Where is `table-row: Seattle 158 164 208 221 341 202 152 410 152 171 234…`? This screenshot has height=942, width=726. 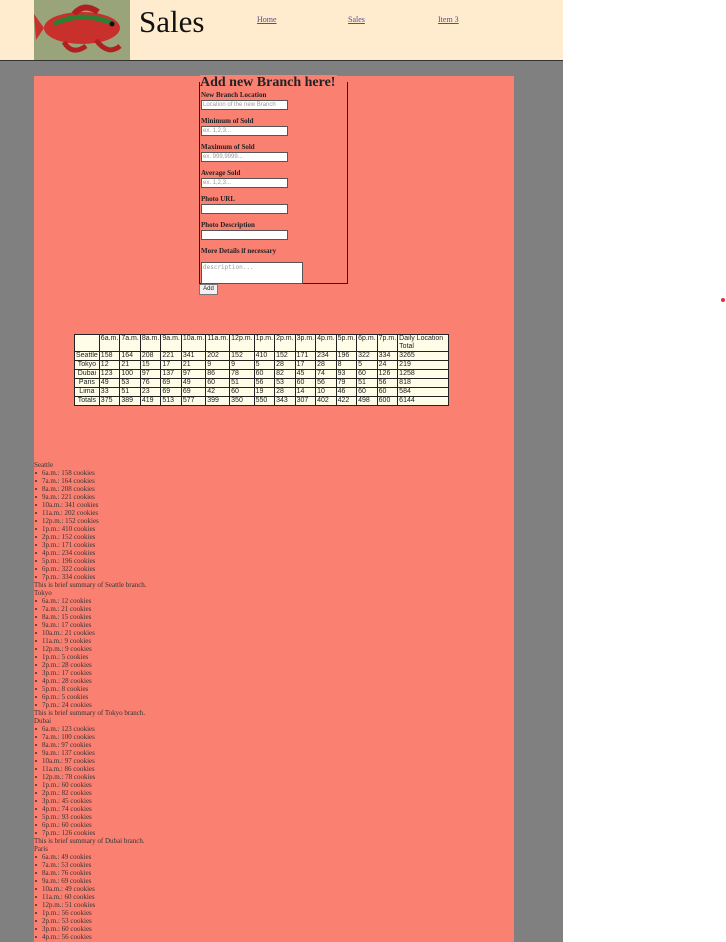
table-row: Seattle 158 164 208 221 341 202 152 410 152 171 234… is located at coordinates (262, 356).